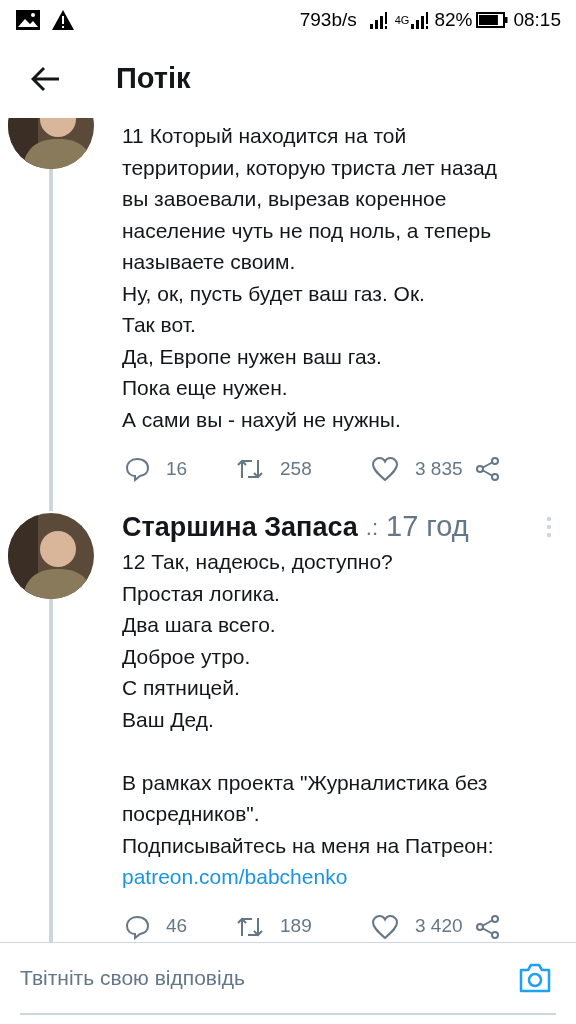 This screenshot has width=576, height=1024. Describe the element at coordinates (177, 926) in the screenshot. I see `reply-count: 46` at that location.